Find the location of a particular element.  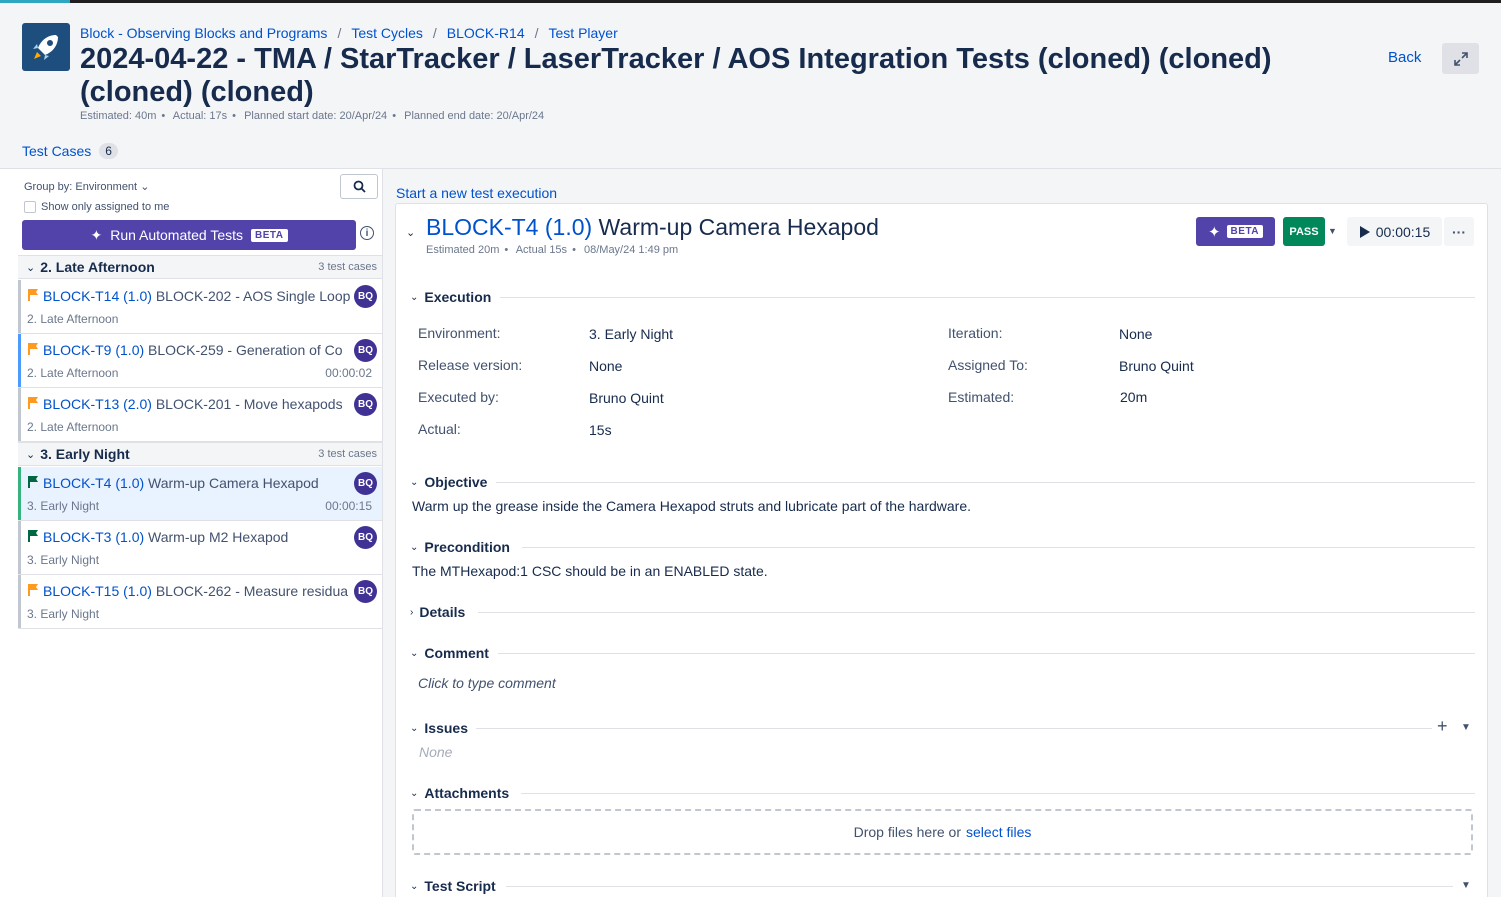

section-comment: ⌄ Comment is located at coordinates (449, 653).